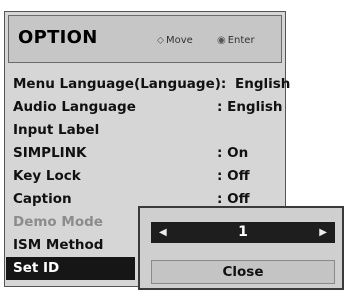 The image size is (344, 304). Describe the element at coordinates (36, 268) in the screenshot. I see `menu-item-label: Set ID` at that location.